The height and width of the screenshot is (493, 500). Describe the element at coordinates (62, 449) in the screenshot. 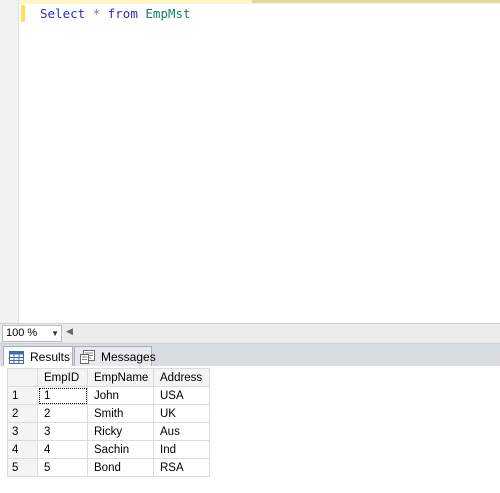

I see `table-cell: 4` at that location.